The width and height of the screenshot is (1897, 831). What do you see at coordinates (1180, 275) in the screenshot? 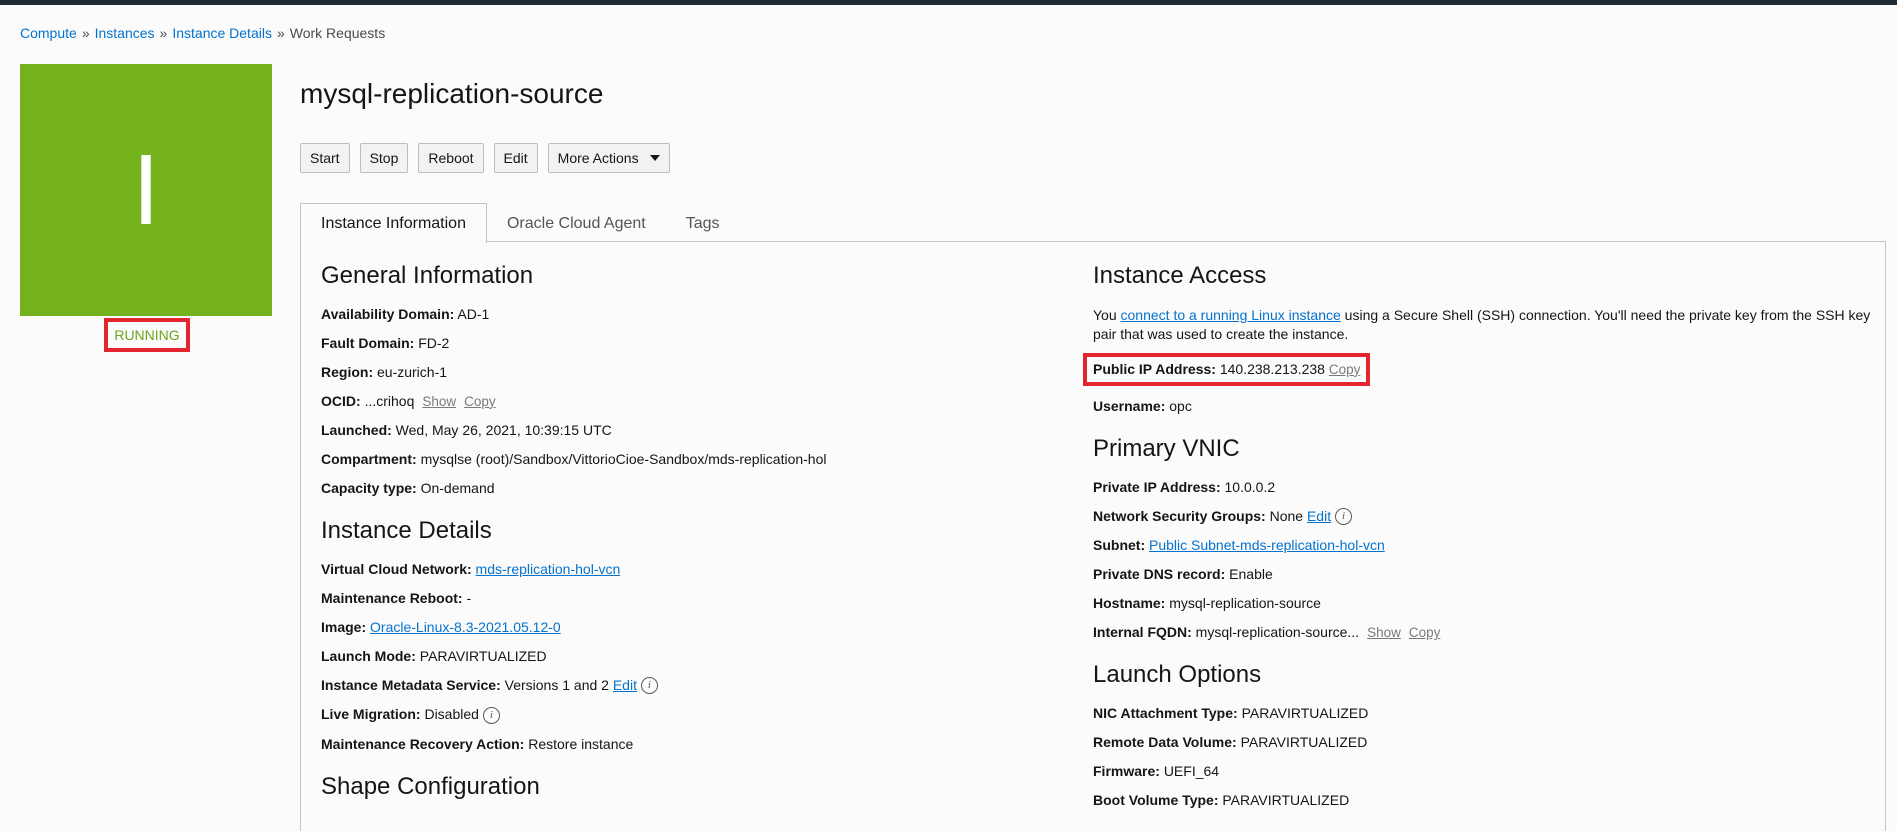
I see `instance-access-heading: Instance Access` at bounding box center [1180, 275].